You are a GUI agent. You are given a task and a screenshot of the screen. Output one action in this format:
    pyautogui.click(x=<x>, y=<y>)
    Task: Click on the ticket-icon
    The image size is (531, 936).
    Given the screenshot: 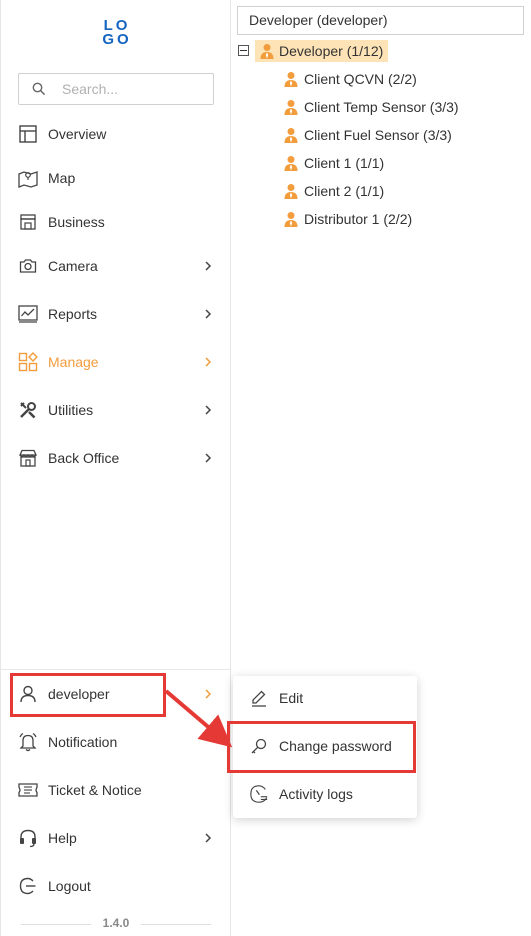 What is the action you would take?
    pyautogui.click(x=28, y=790)
    